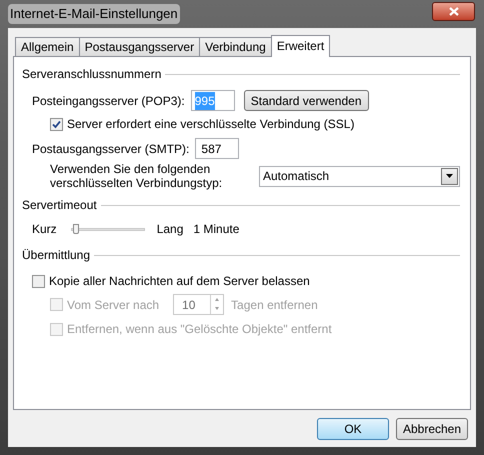 The height and width of the screenshot is (455, 484). What do you see at coordinates (170, 229) in the screenshot?
I see `slider-max-label: Lang` at bounding box center [170, 229].